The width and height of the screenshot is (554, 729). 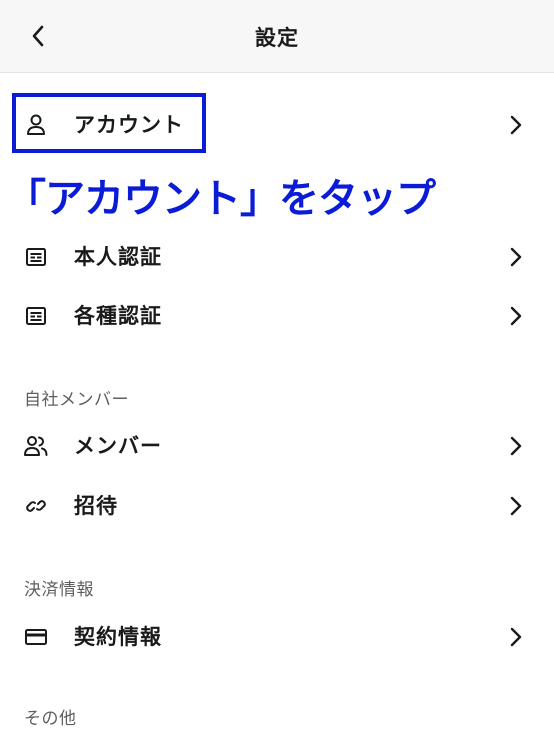 I want to click on section-heading-members: 自社メンバー, so click(x=76, y=400).